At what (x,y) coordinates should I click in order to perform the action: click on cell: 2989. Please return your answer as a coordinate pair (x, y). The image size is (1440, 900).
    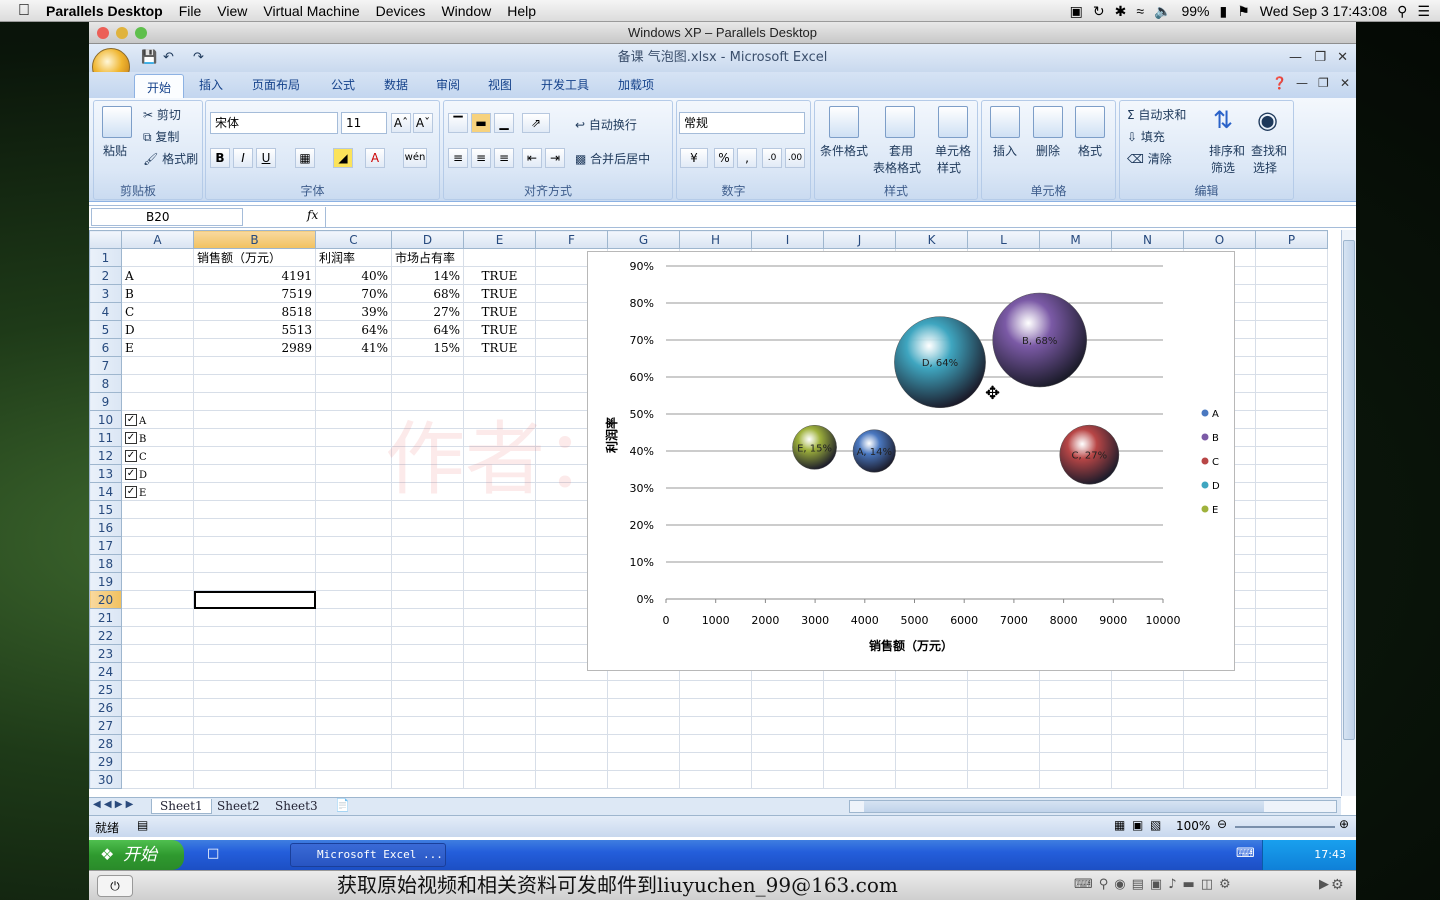
    Looking at the image, I should click on (254, 347).